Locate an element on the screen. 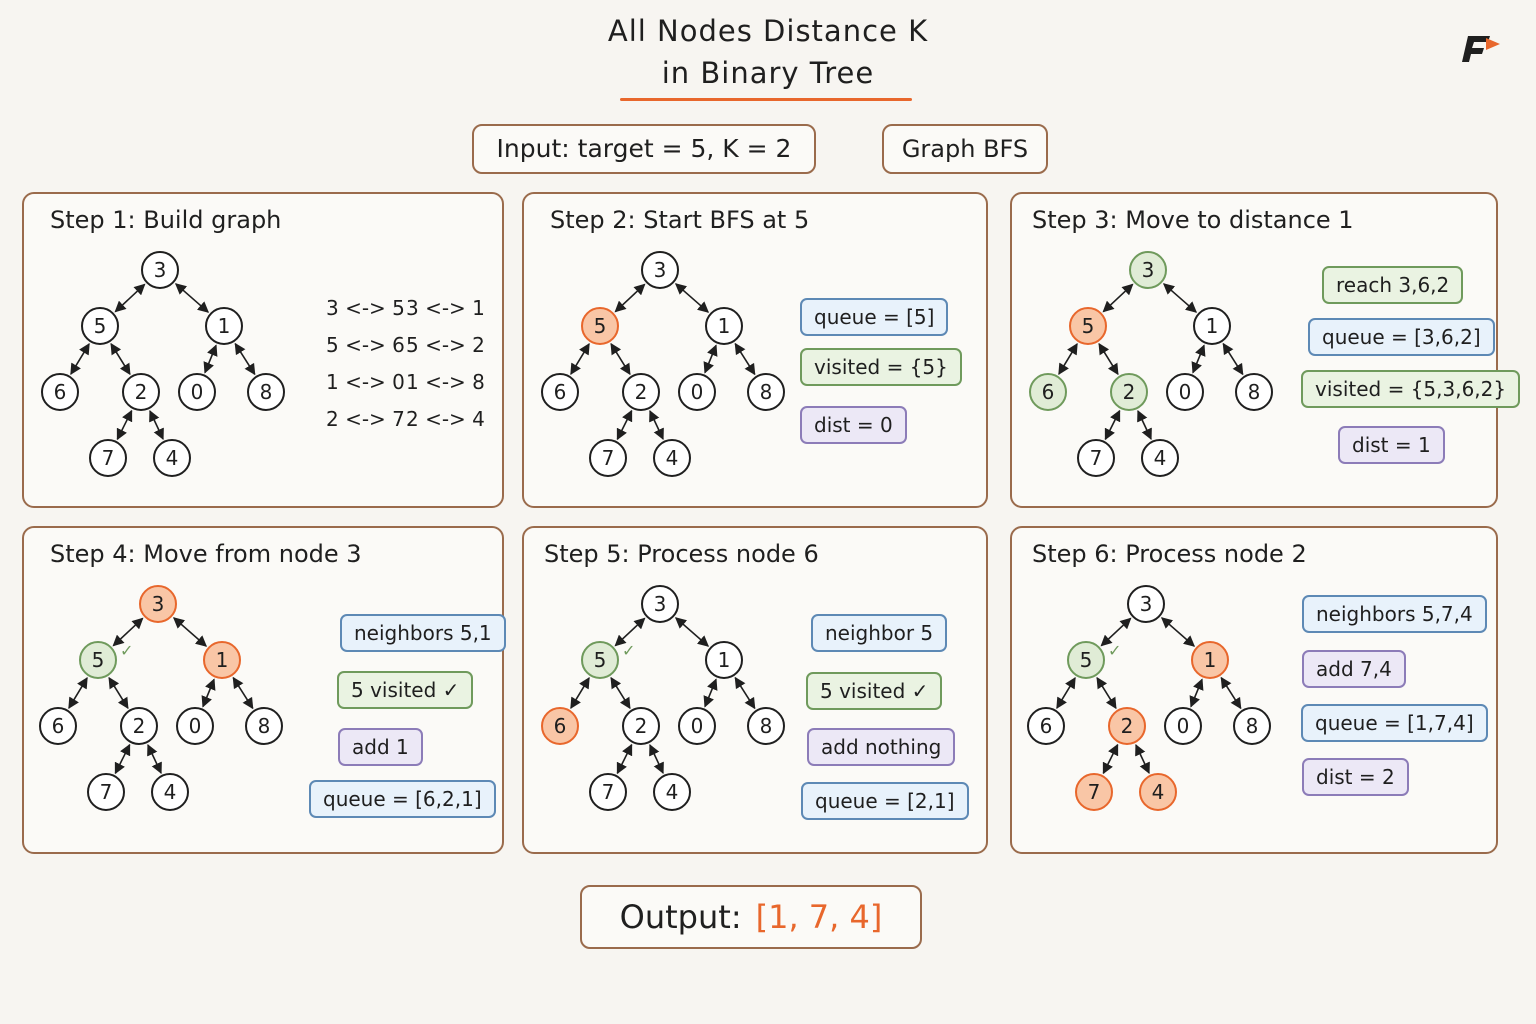 The height and width of the screenshot is (1024, 1536). status-tag: neighbors 5,1 is located at coordinates (423, 633).